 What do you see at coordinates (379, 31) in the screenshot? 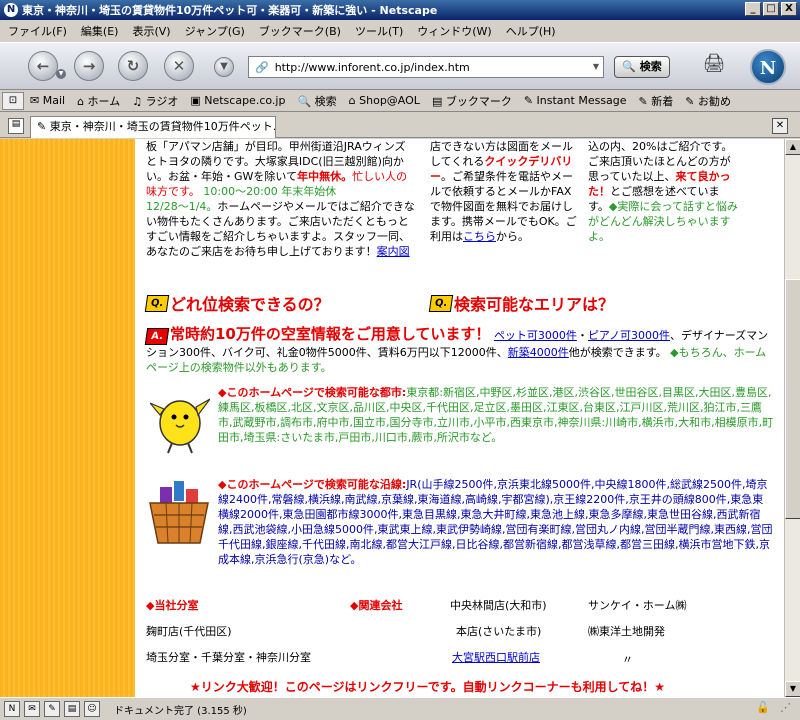
I see `menu-tools: ツール(T)` at bounding box center [379, 31].